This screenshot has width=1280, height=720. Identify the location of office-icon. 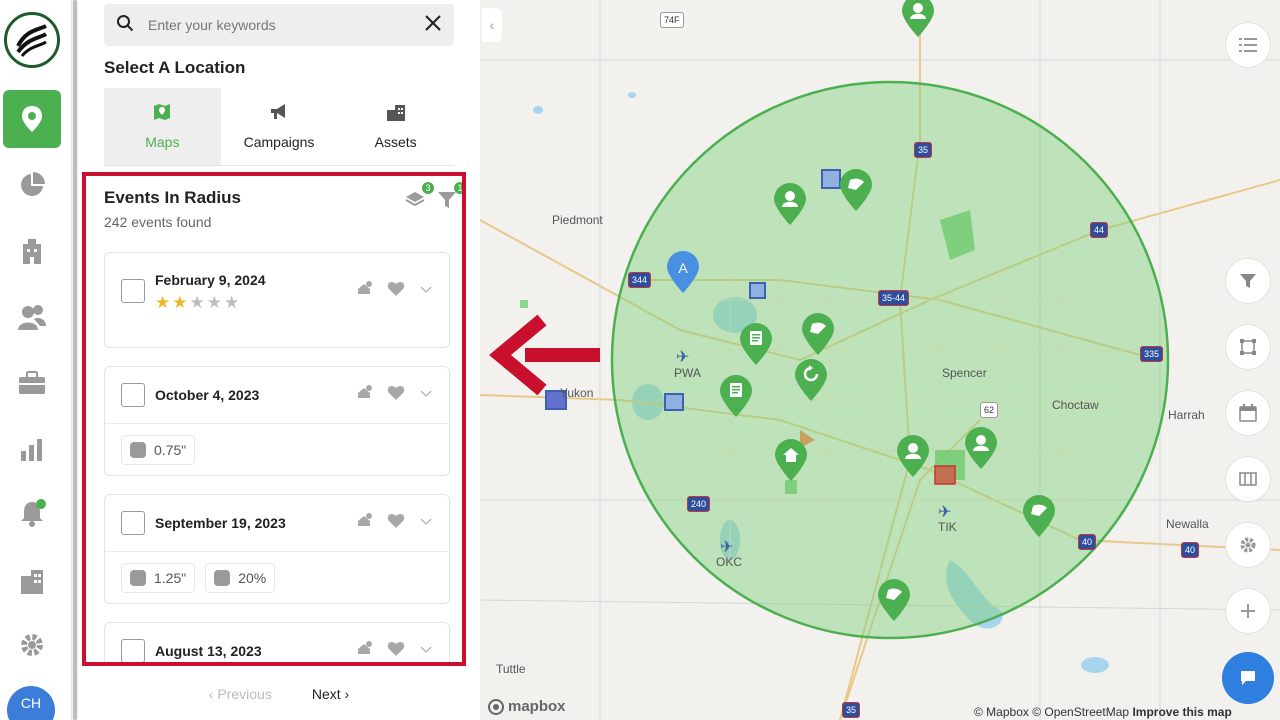
(32, 581).